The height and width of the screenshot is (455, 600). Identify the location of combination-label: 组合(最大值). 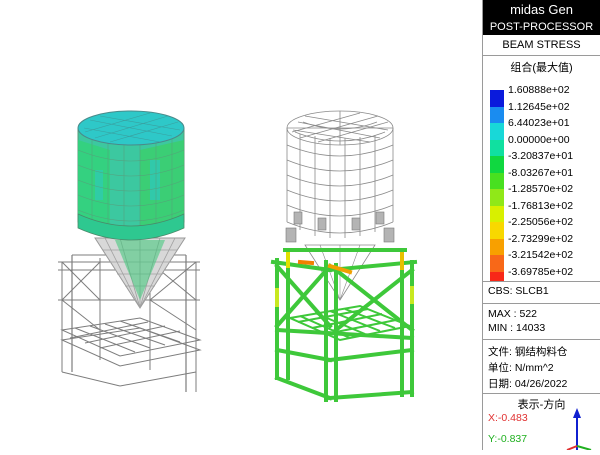
(541, 68).